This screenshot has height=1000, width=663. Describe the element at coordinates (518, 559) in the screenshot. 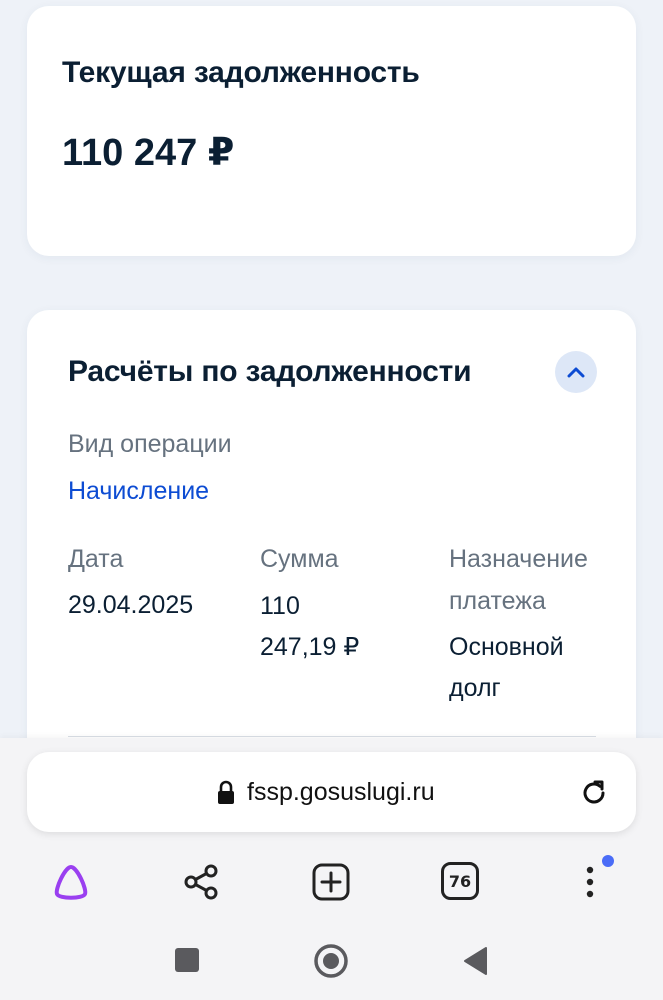

I see `purpose-column-label-line1: Назначение` at that location.